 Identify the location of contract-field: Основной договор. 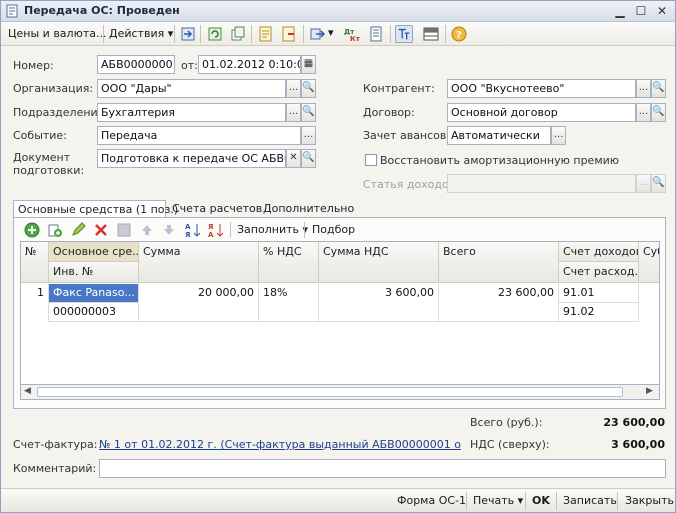
(541, 112).